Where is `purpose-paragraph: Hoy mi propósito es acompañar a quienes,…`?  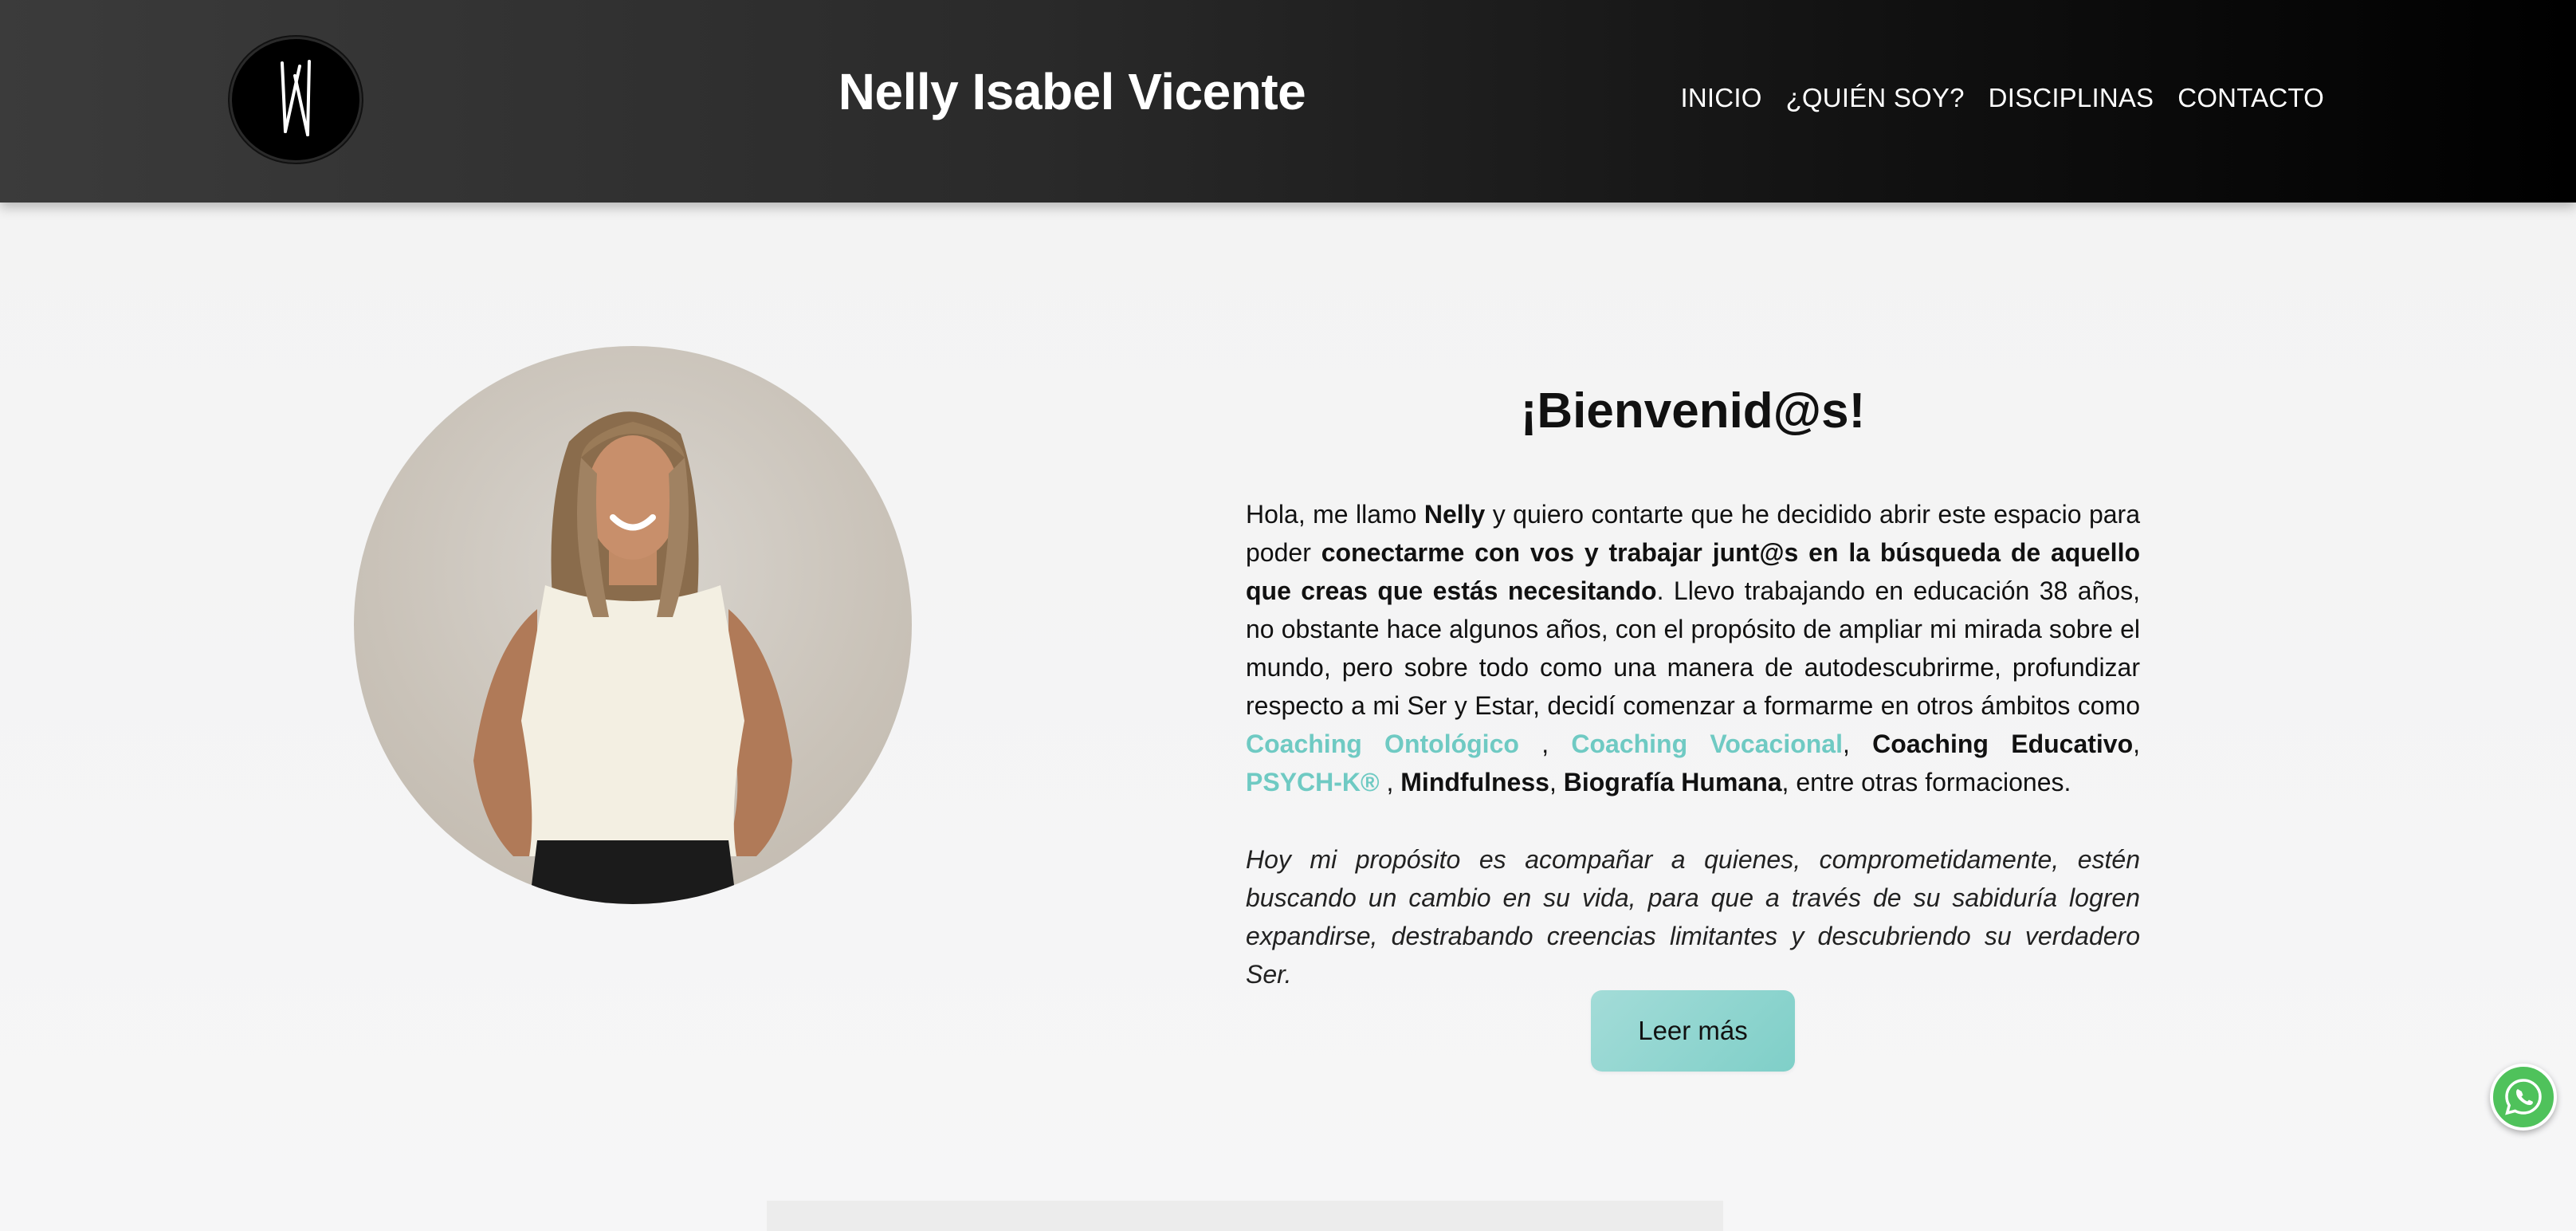 purpose-paragraph: Hoy mi propósito es acompañar a quienes,… is located at coordinates (1693, 917).